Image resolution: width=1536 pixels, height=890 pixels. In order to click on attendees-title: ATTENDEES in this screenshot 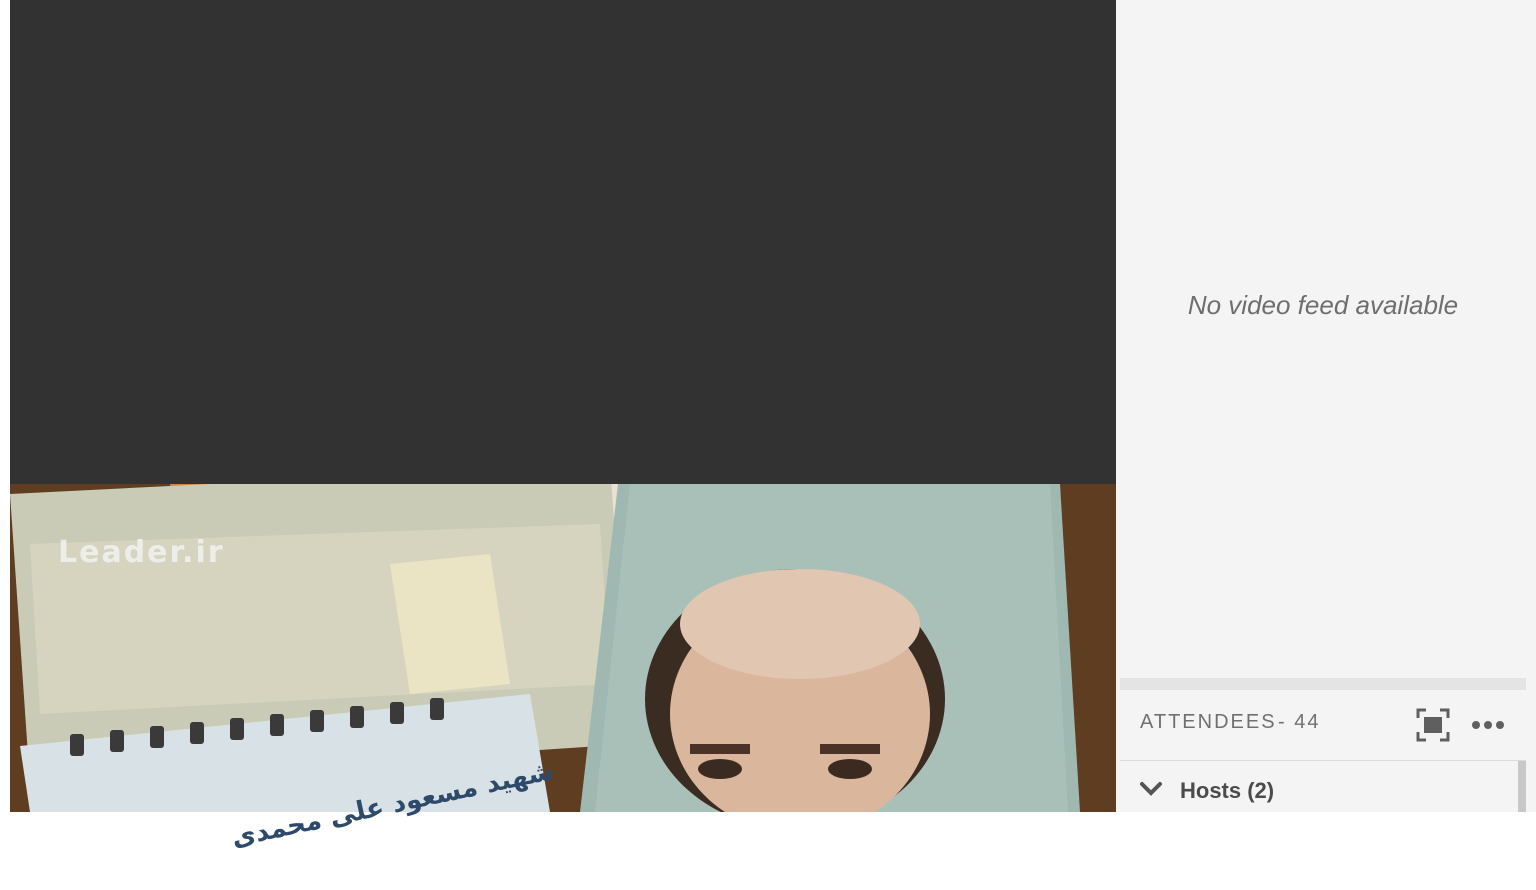, I will do `click(1208, 722)`.